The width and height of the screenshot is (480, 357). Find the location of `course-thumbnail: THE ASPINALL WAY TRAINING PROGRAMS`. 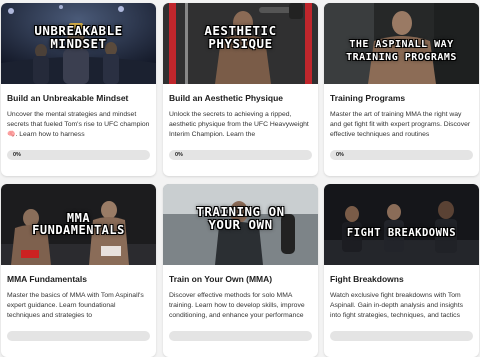

course-thumbnail: THE ASPINALL WAY TRAINING PROGRAMS is located at coordinates (401, 43).